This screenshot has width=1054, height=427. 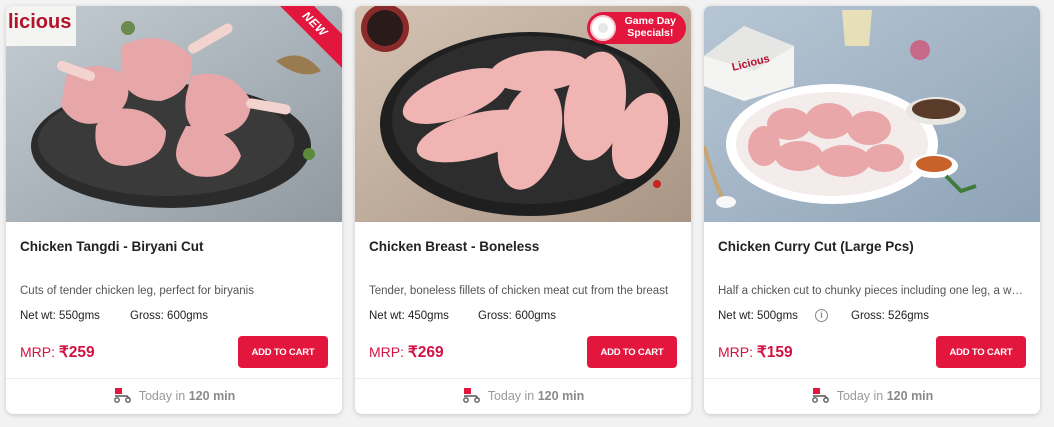 I want to click on net-weight: Net wt: 550gms, so click(x=60, y=316).